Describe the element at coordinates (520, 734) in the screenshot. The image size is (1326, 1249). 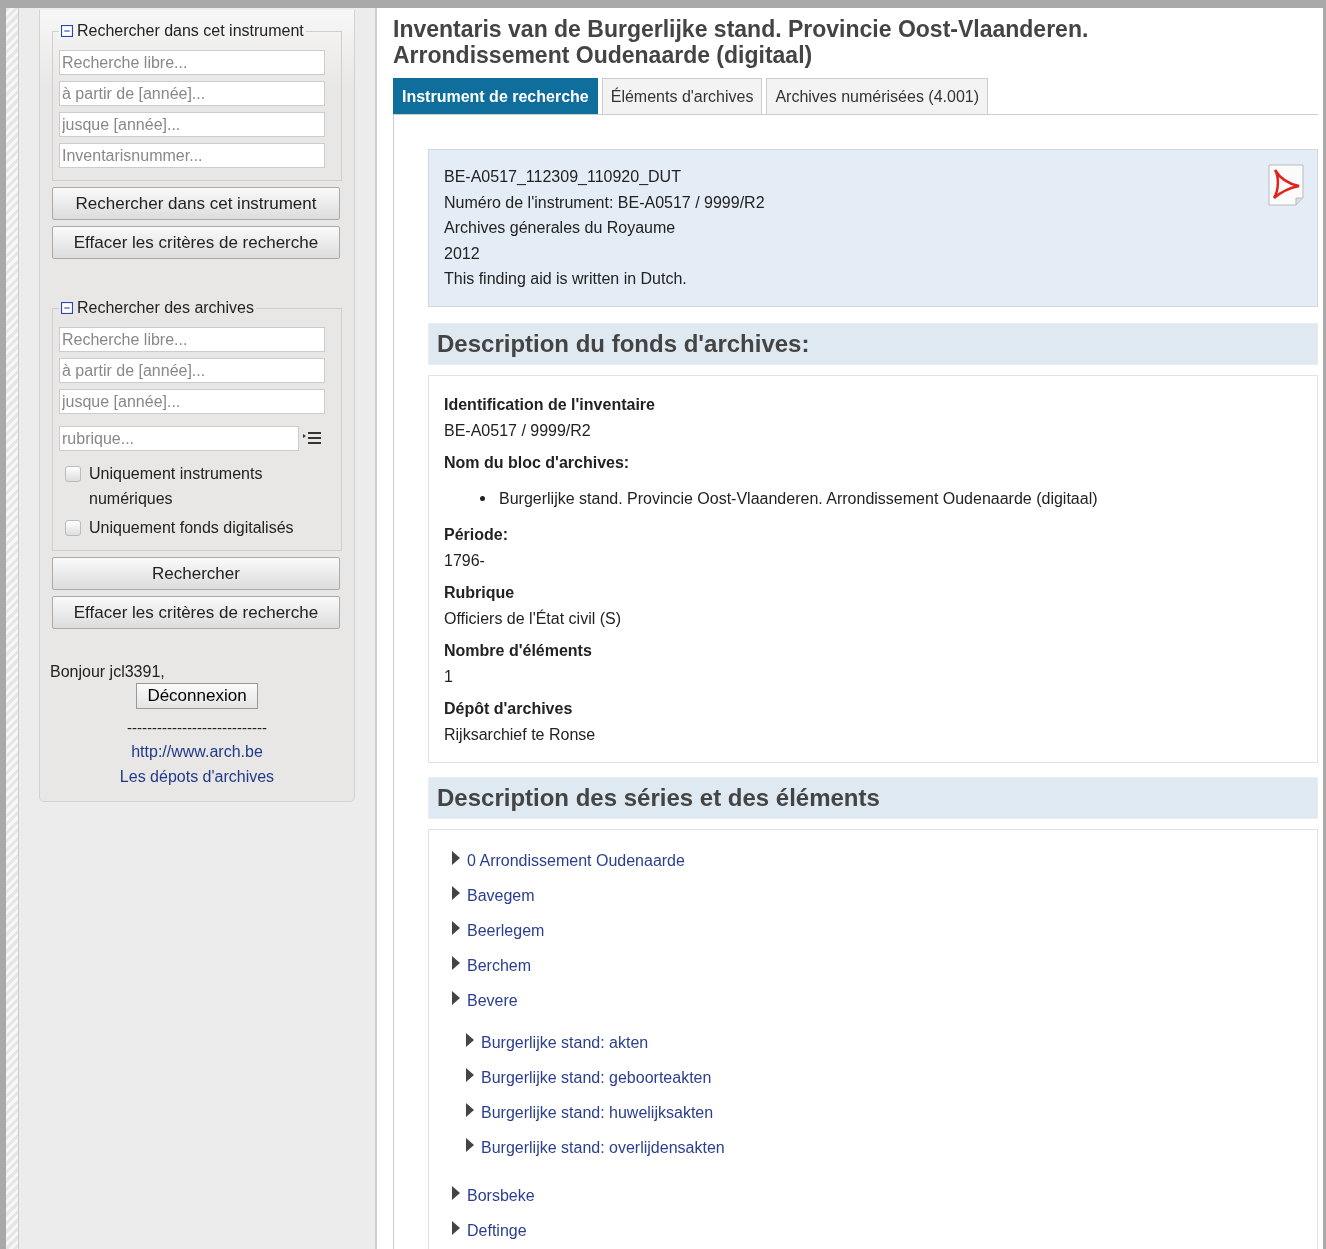
I see `field-value: Rijksarchief te Ronse` at that location.